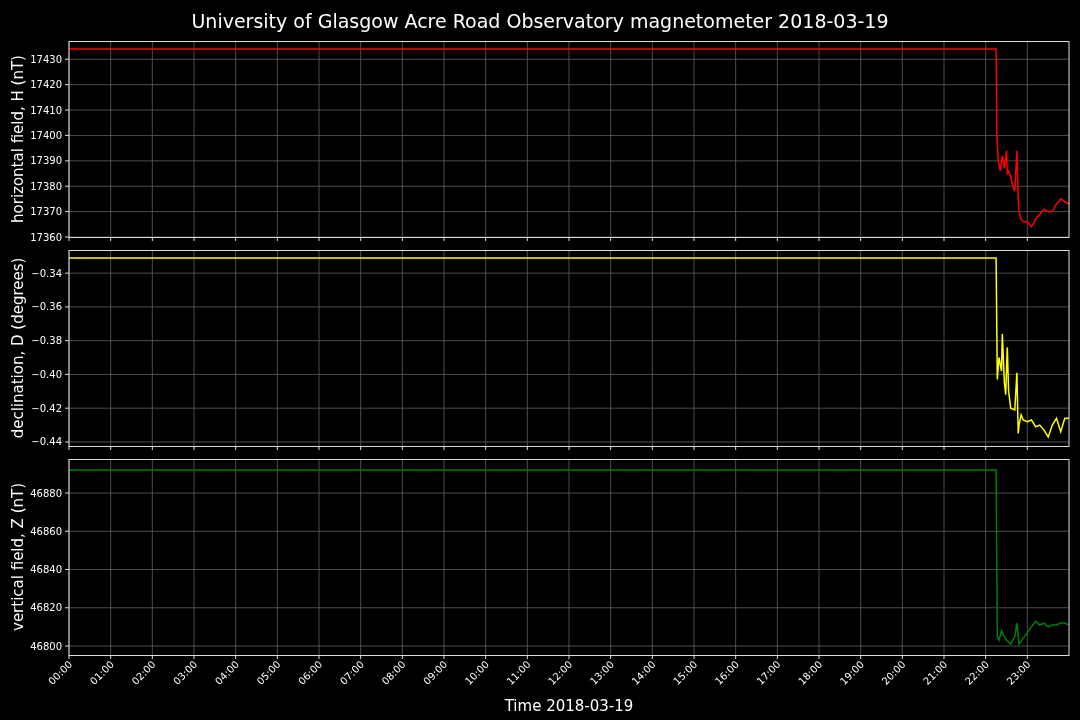 The height and width of the screenshot is (720, 1080). What do you see at coordinates (46, 212) in the screenshot?
I see `tick-label: 17370` at bounding box center [46, 212].